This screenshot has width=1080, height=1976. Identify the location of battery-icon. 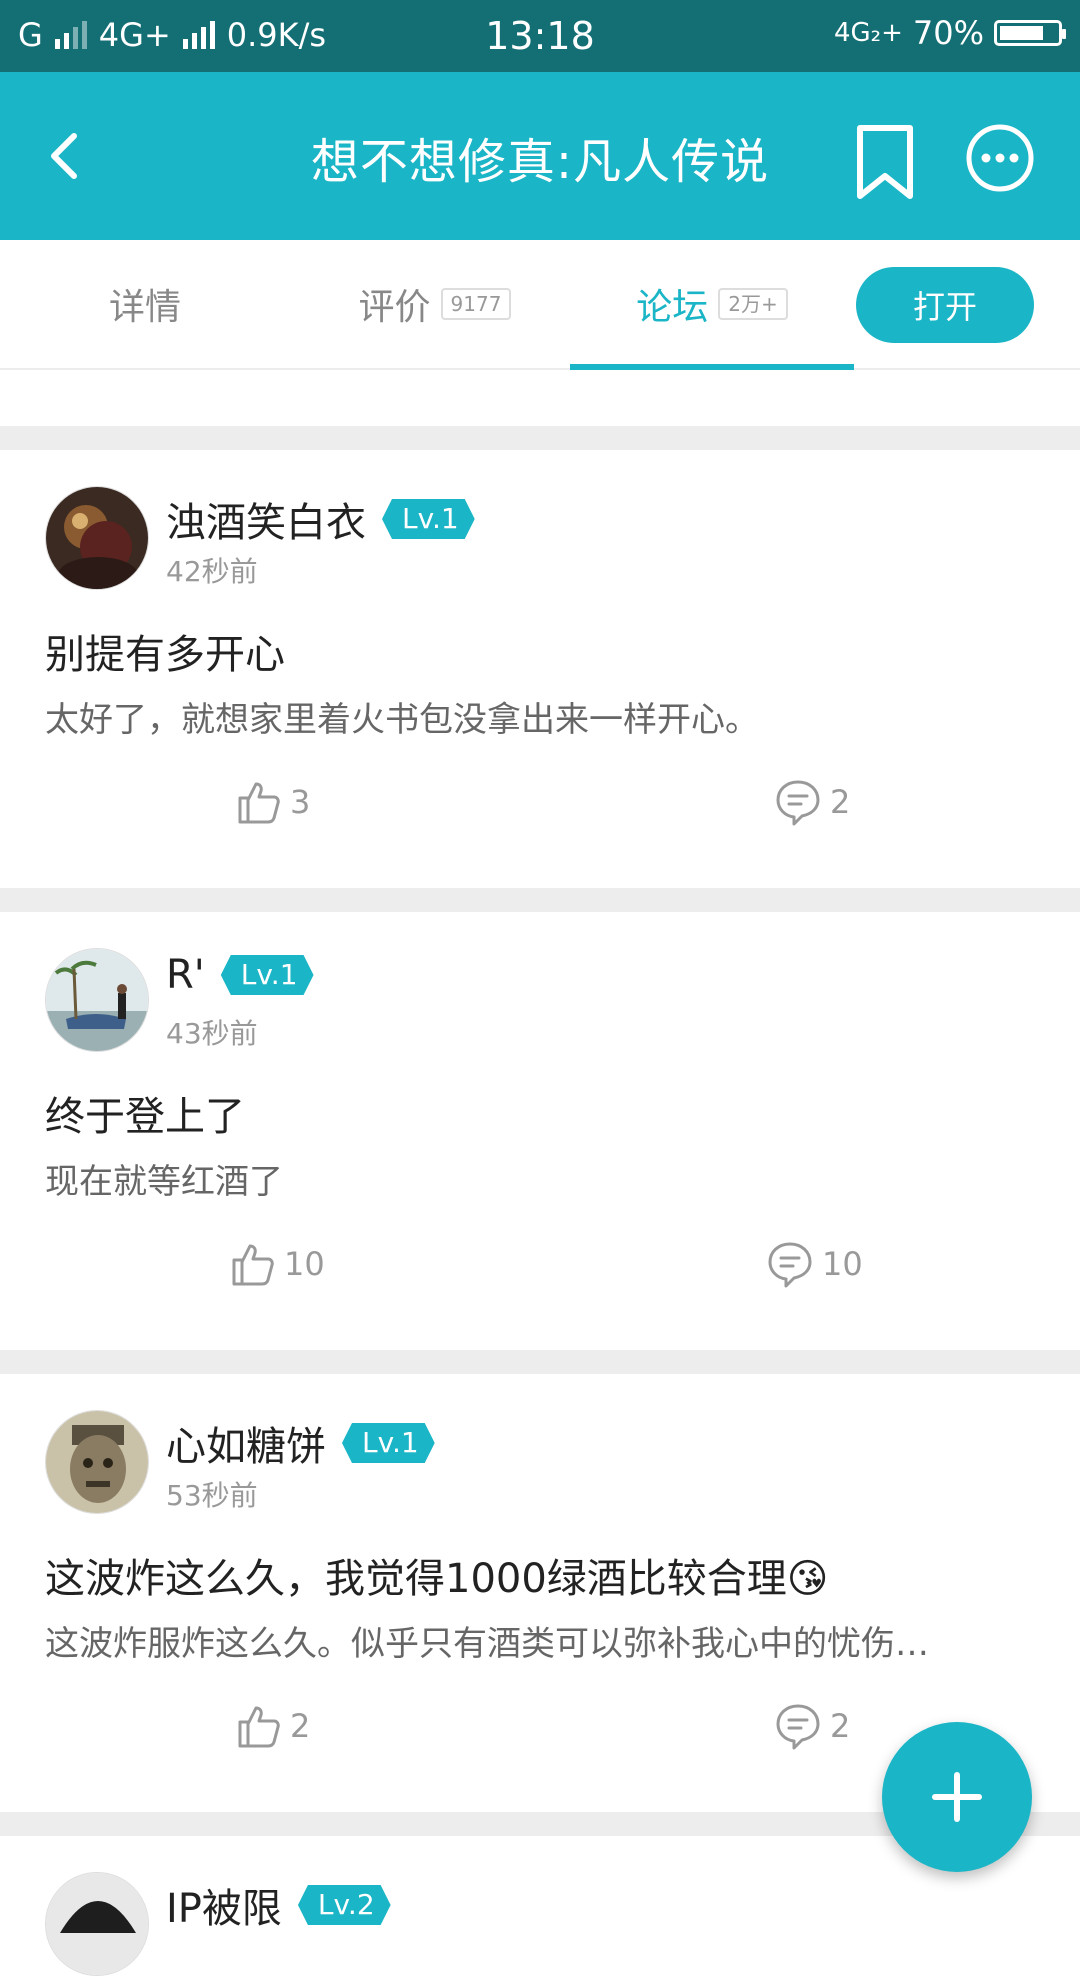
(1030, 33).